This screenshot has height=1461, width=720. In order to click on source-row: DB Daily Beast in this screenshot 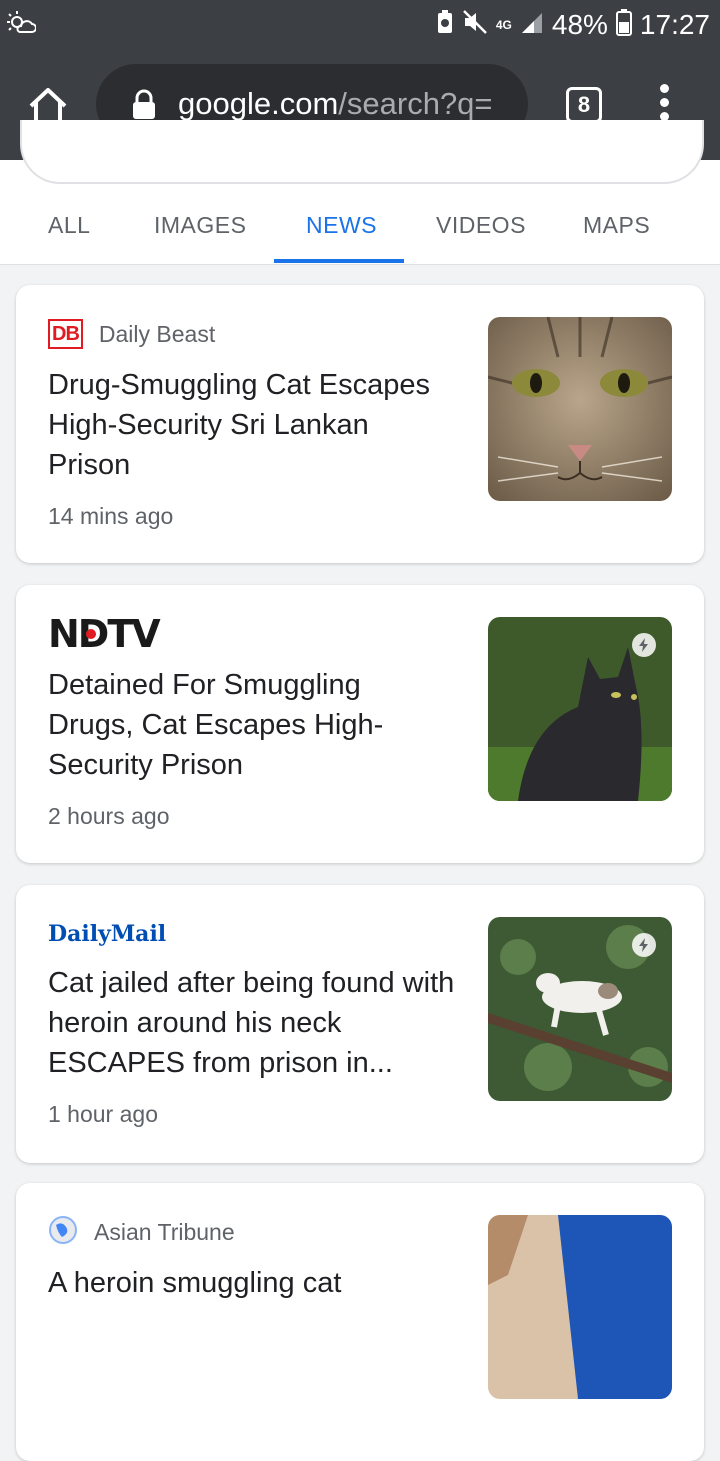, I will do `click(131, 334)`.